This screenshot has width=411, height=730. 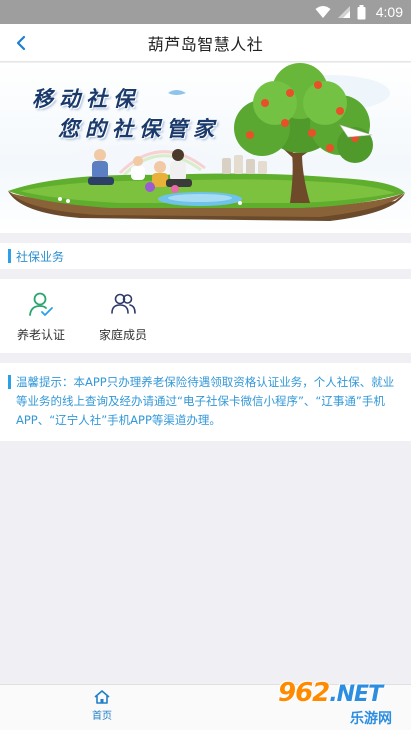 I want to click on wifi-icon, so click(x=323, y=12).